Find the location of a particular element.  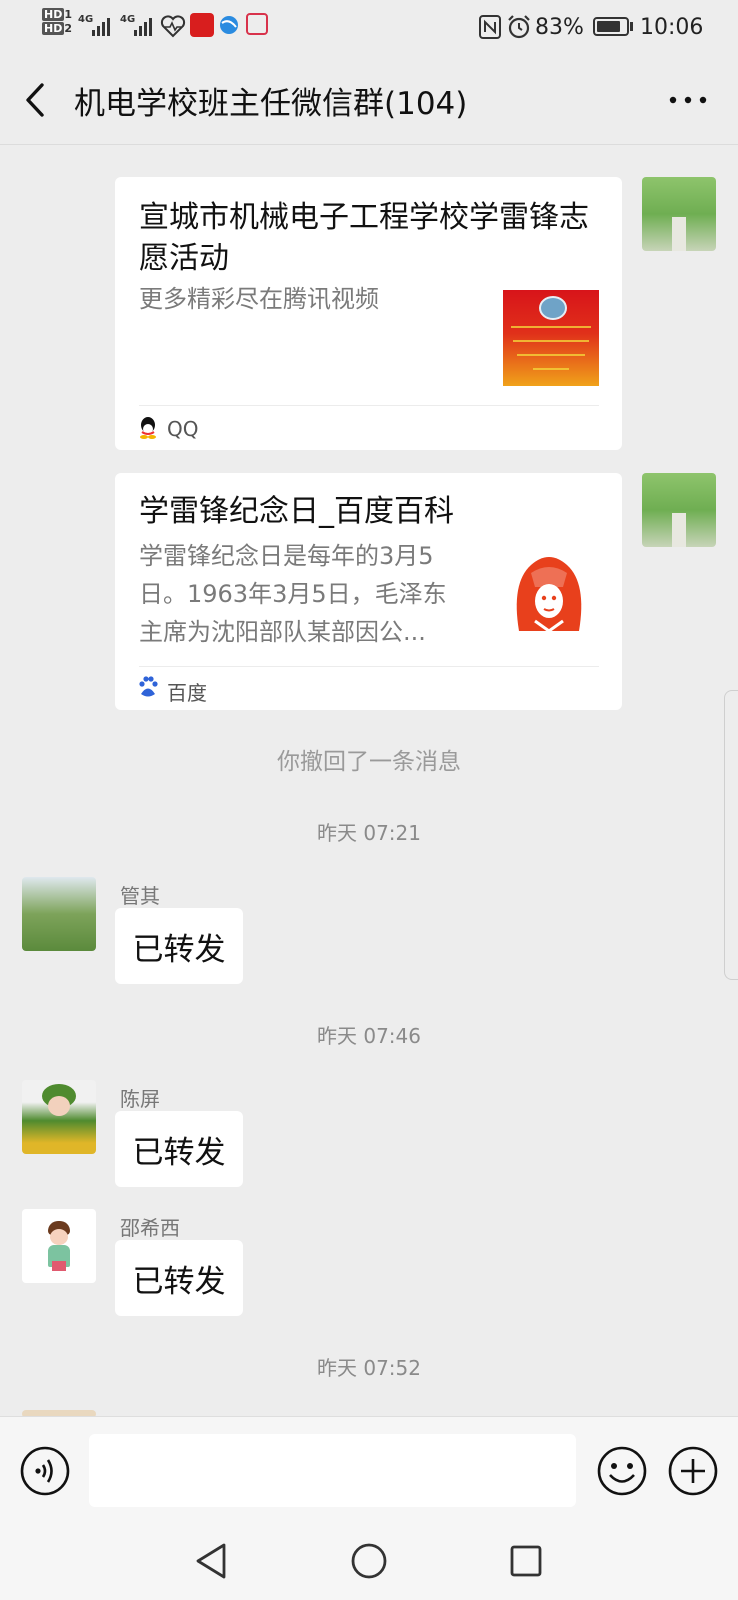

add-icon is located at coordinates (693, 1471).